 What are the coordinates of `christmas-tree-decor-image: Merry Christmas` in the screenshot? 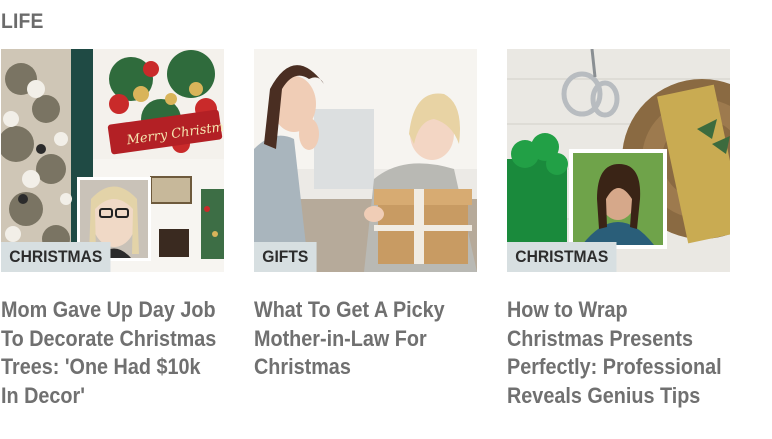 It's located at (112, 160).